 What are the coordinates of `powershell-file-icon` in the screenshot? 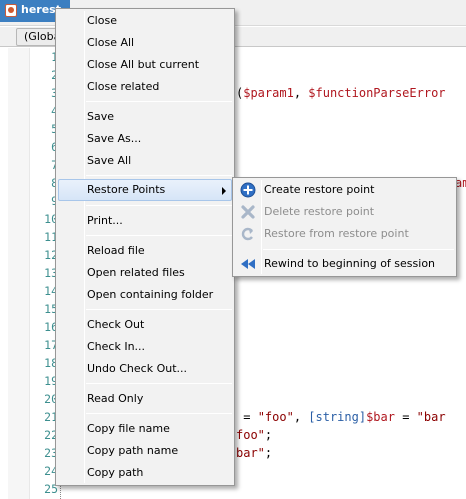 It's located at (11, 10).